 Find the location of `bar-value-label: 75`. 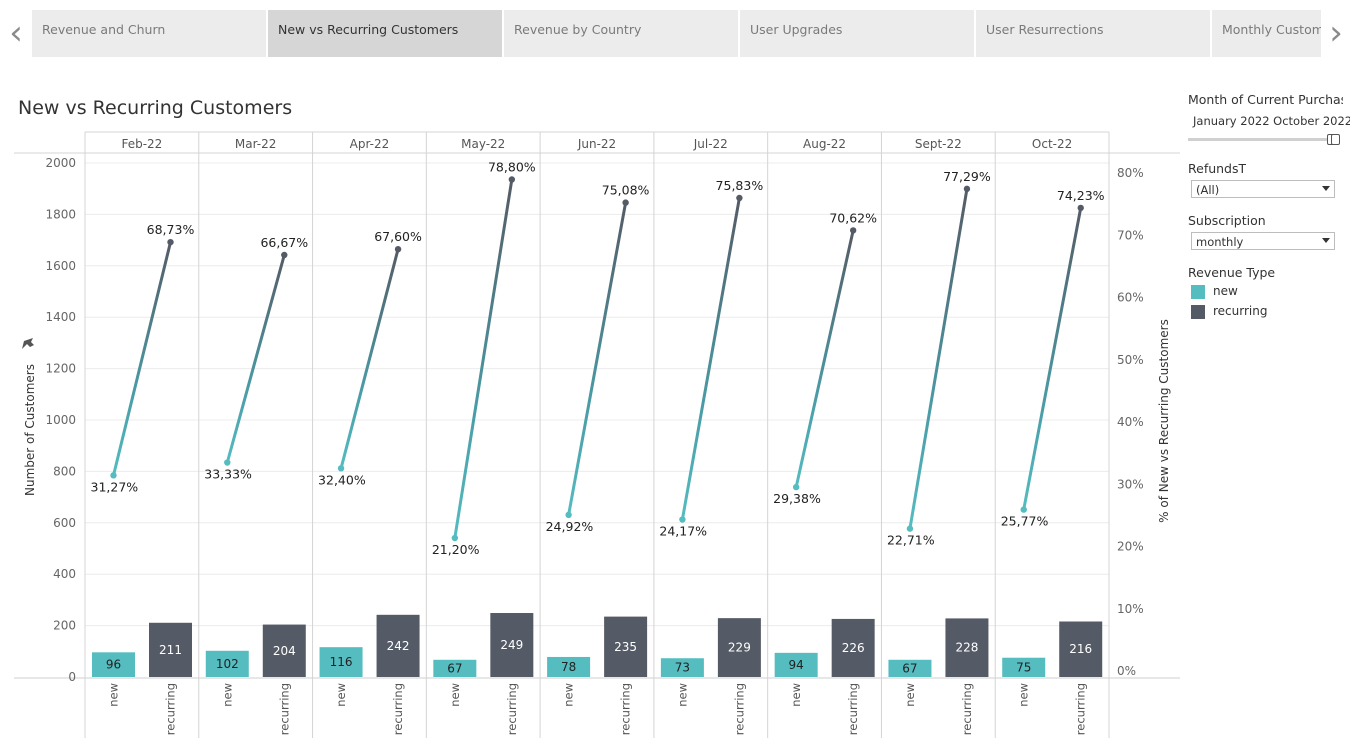

bar-value-label: 75 is located at coordinates (1023, 667).